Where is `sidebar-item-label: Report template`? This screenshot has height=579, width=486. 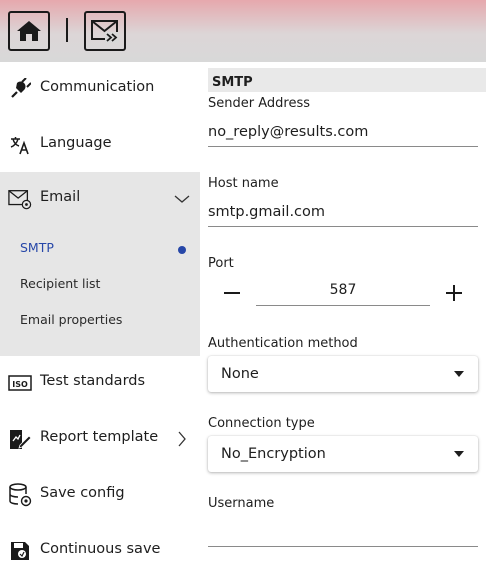
sidebar-item-label: Report template is located at coordinates (99, 437).